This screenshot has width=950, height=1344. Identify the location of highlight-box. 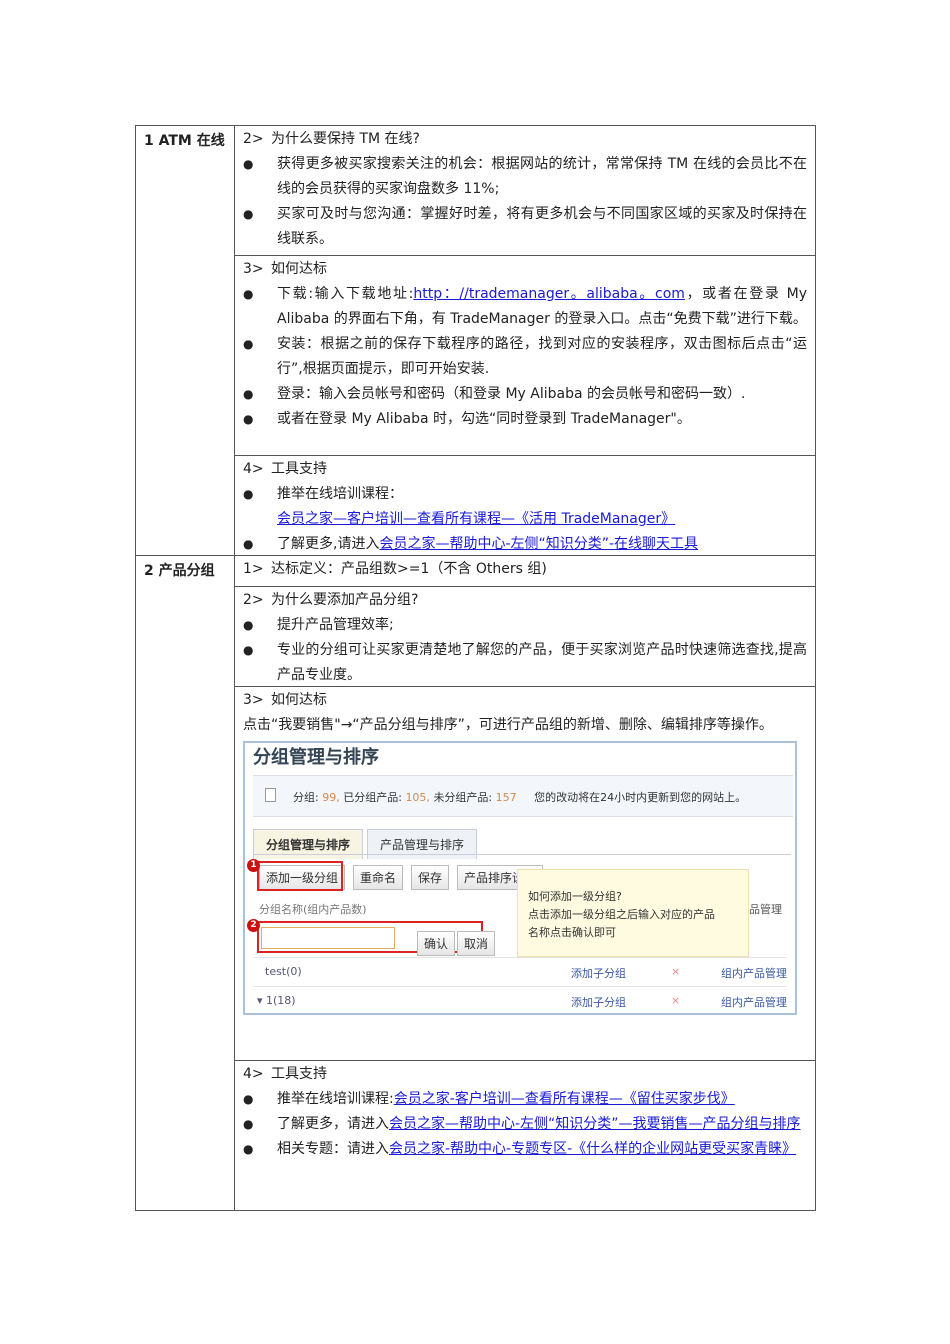
(300, 876).